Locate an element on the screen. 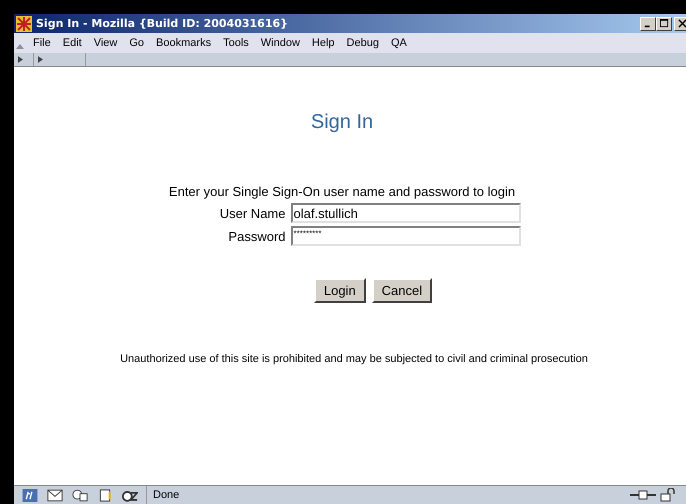 The width and height of the screenshot is (686, 504). notice-text: Unauthorized use of this site is prohibited and may be subjected to civil and criminal prosecution is located at coordinates (354, 359).